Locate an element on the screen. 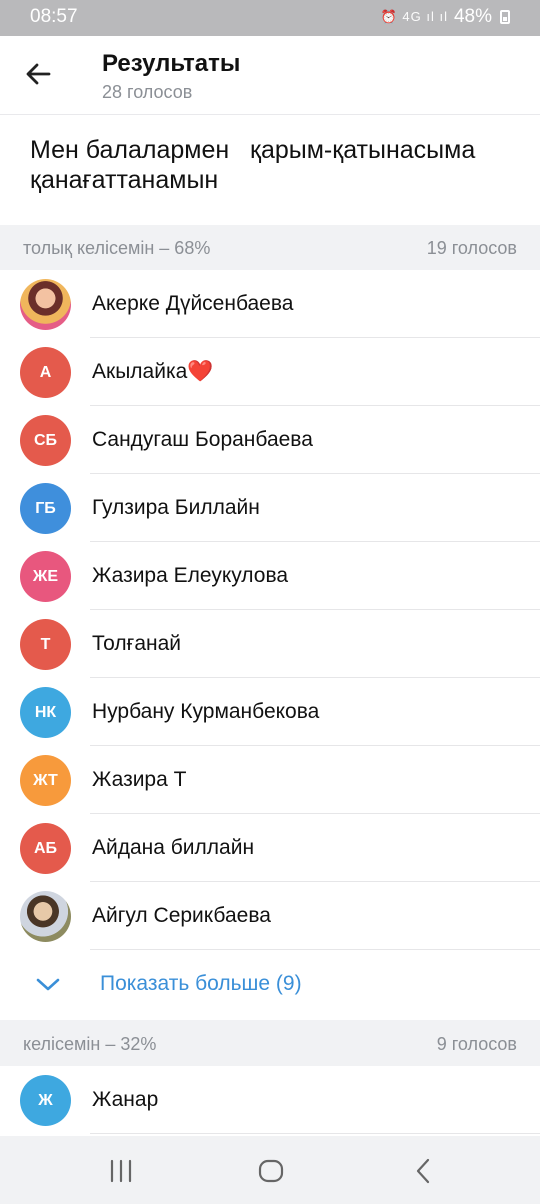 The width and height of the screenshot is (540, 1204). voter-row: А Акылайка❤️ is located at coordinates (270, 372).